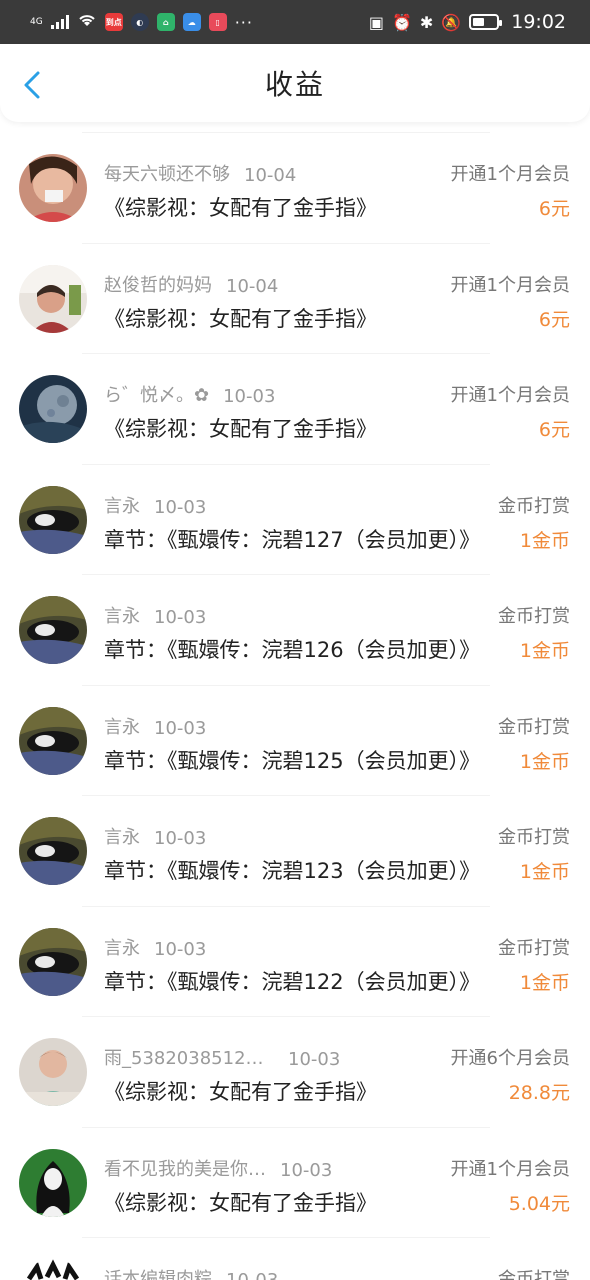 This screenshot has width=590, height=1280. I want to click on user-name: ら゛悦〆。✿, so click(157, 395).